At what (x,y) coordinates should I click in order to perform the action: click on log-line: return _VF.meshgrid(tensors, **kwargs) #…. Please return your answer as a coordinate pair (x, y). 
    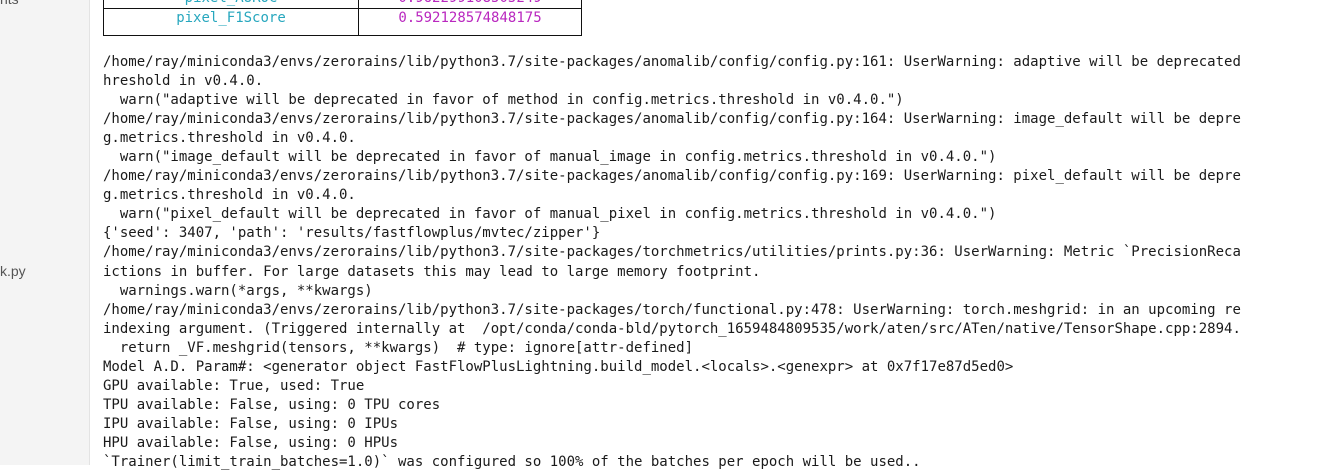
    Looking at the image, I should click on (398, 347).